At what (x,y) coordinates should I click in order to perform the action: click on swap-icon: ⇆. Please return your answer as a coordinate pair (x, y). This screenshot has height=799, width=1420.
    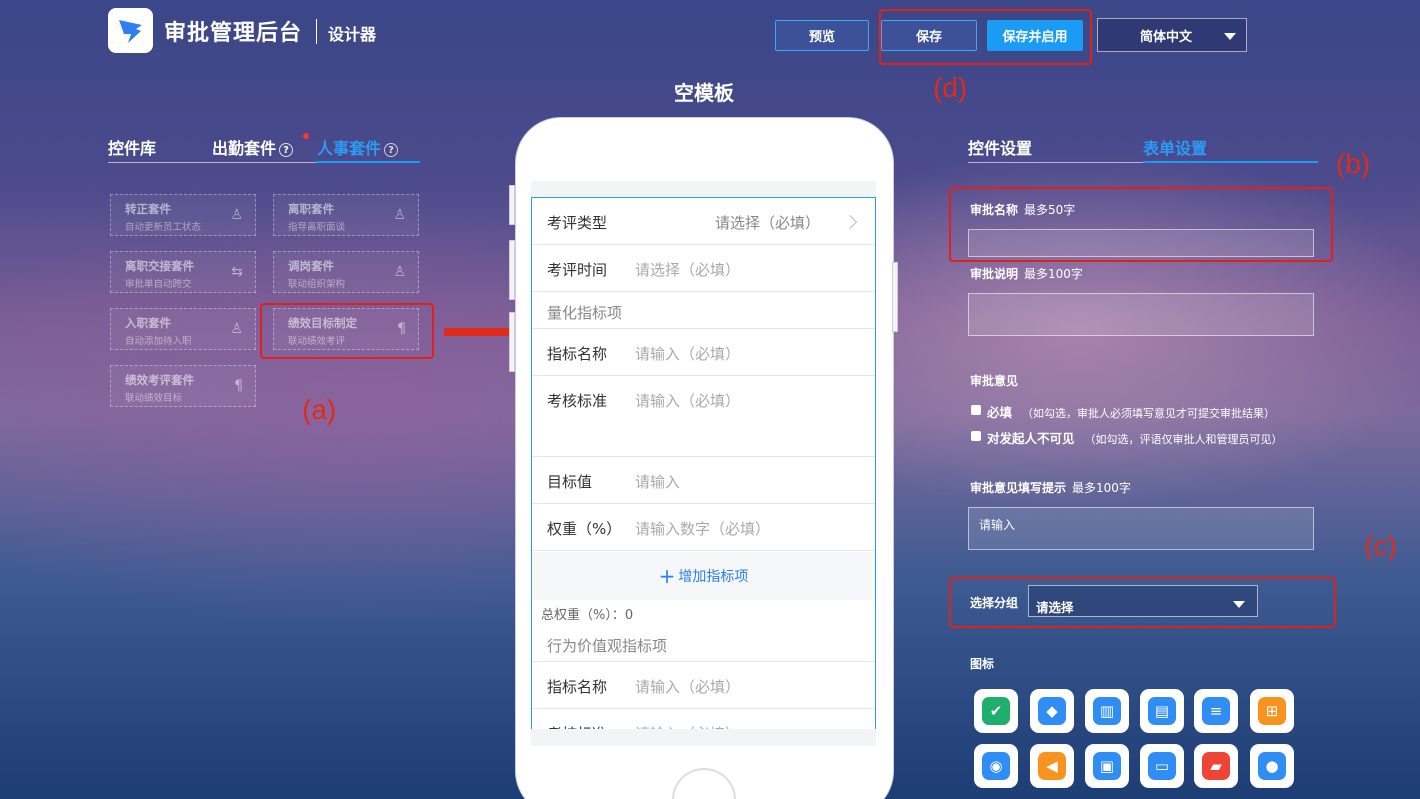
    Looking at the image, I should click on (237, 272).